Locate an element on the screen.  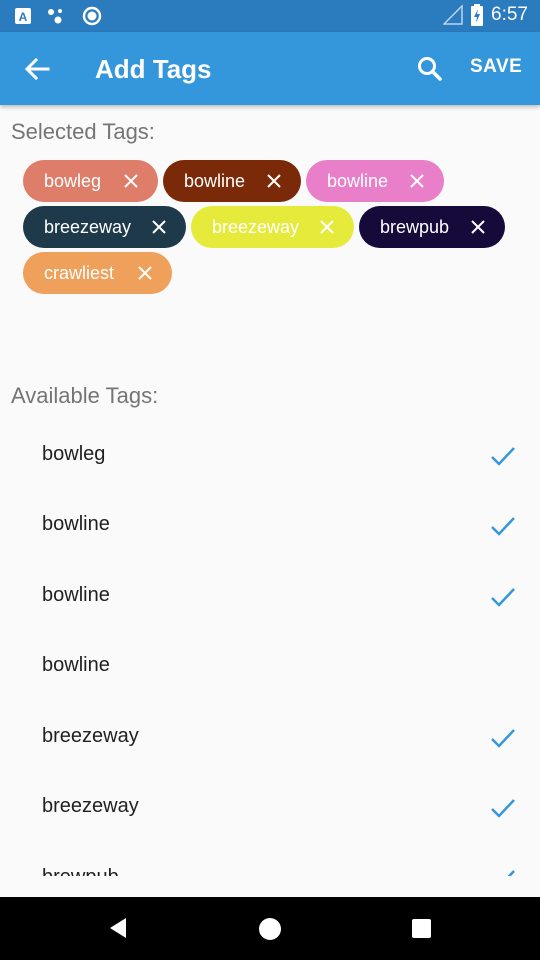
chip-label: bowleg is located at coordinates (73, 180).